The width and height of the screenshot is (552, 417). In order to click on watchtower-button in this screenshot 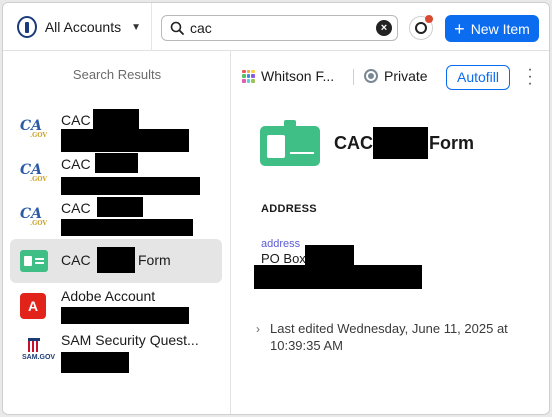, I will do `click(421, 27)`.